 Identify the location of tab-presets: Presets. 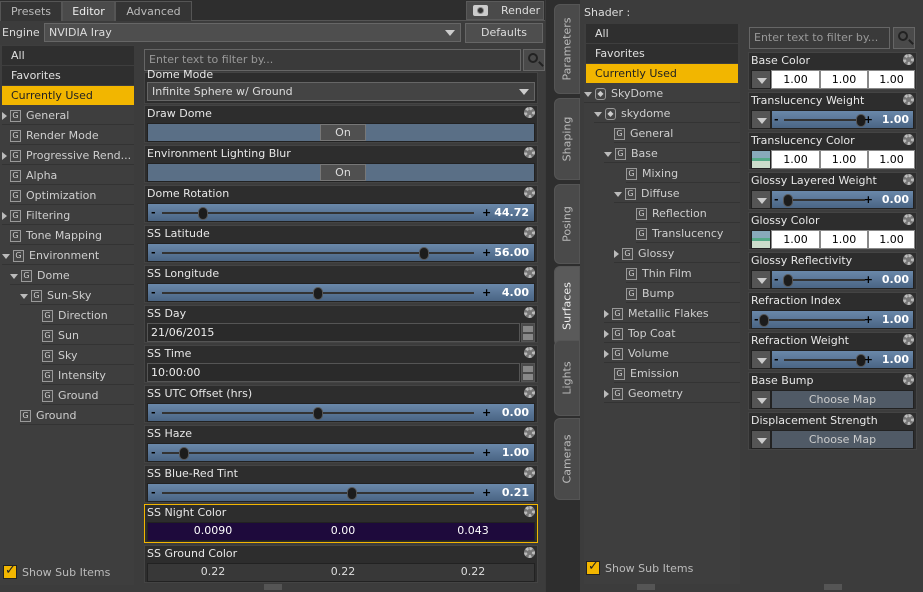
(31, 11).